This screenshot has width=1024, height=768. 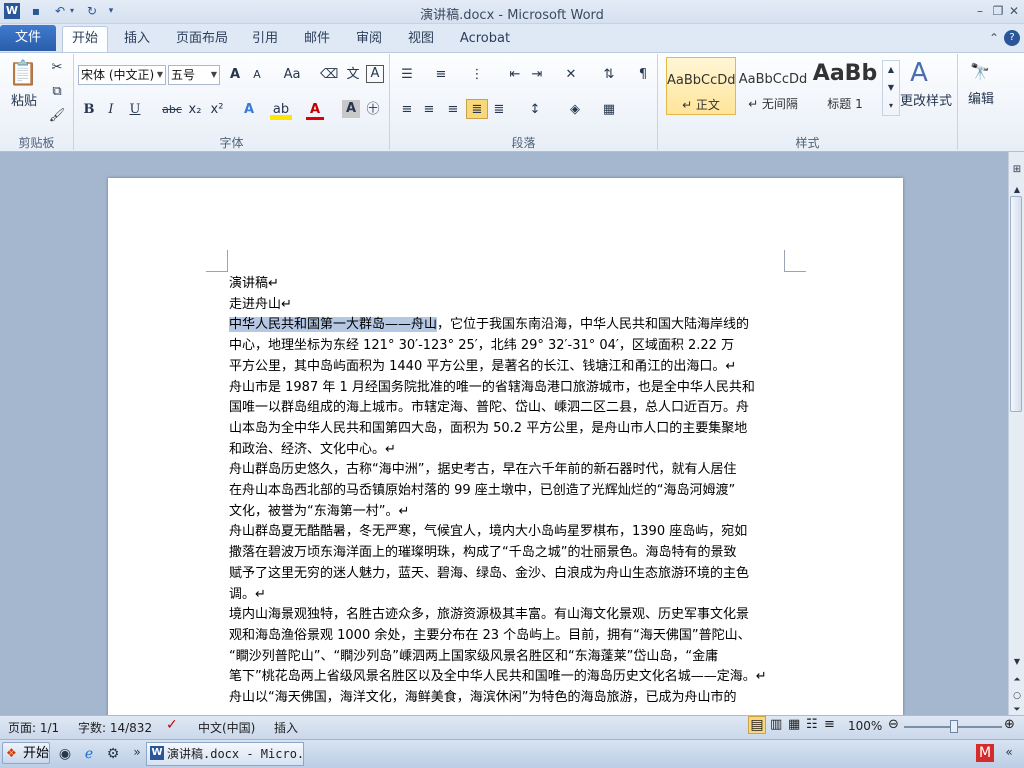 What do you see at coordinates (137, 39) in the screenshot?
I see `tab-insert: 插入` at bounding box center [137, 39].